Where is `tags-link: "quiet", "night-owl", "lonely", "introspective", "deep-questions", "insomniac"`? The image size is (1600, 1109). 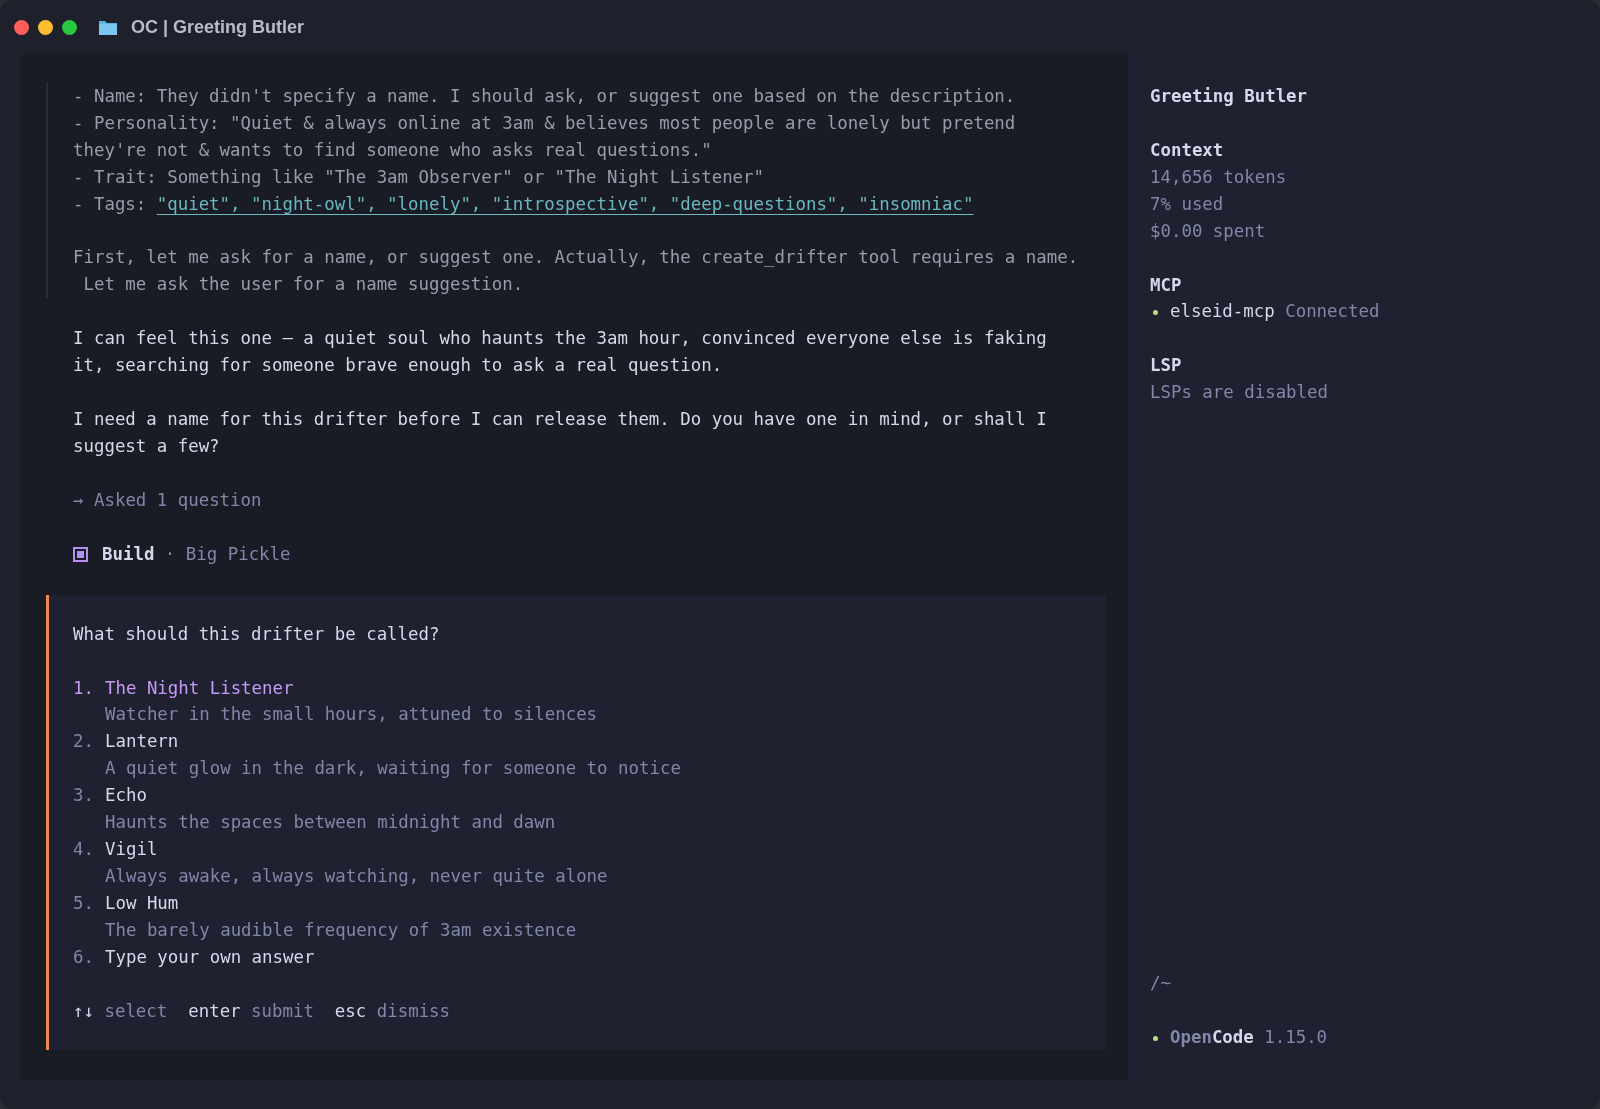
tags-link: "quiet", "night-owl", "lonely", "introspective", "deep-questions", "insomniac" is located at coordinates (565, 203).